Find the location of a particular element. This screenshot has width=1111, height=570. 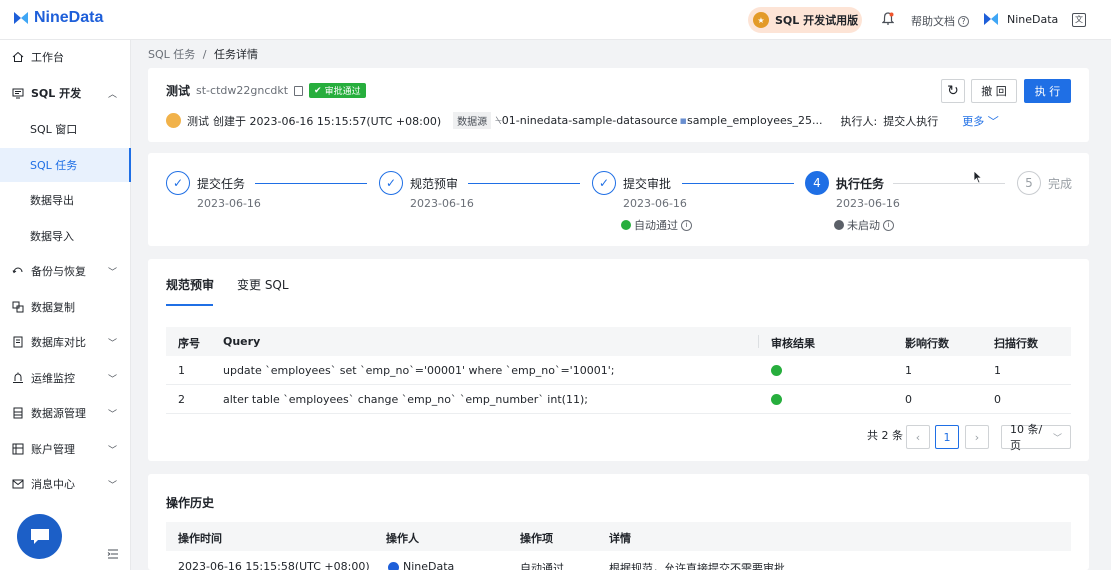

backup-icon is located at coordinates (17, 270).